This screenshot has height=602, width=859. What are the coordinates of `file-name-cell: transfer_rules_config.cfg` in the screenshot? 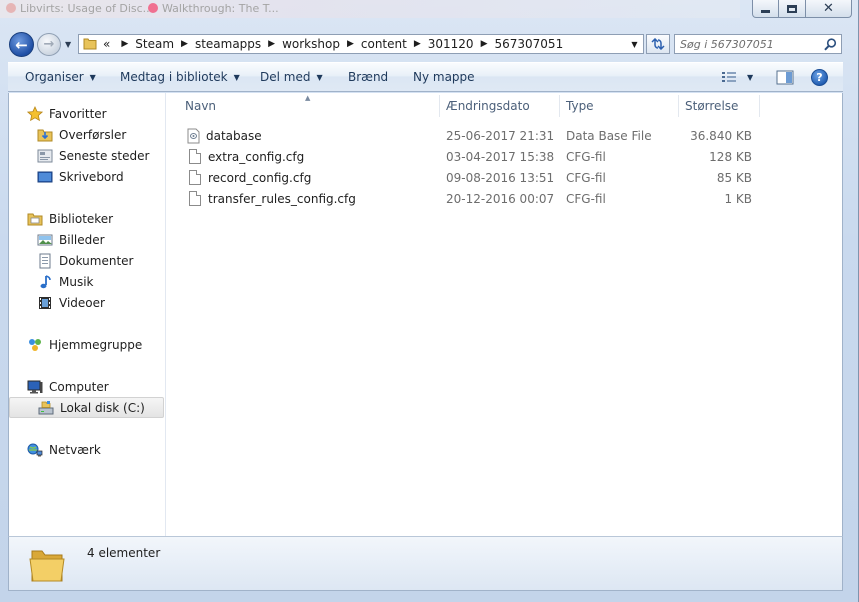 It's located at (272, 198).